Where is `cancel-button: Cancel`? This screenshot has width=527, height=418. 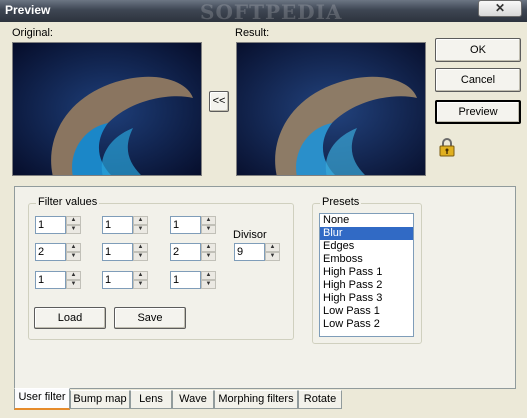
cancel-button: Cancel is located at coordinates (478, 80).